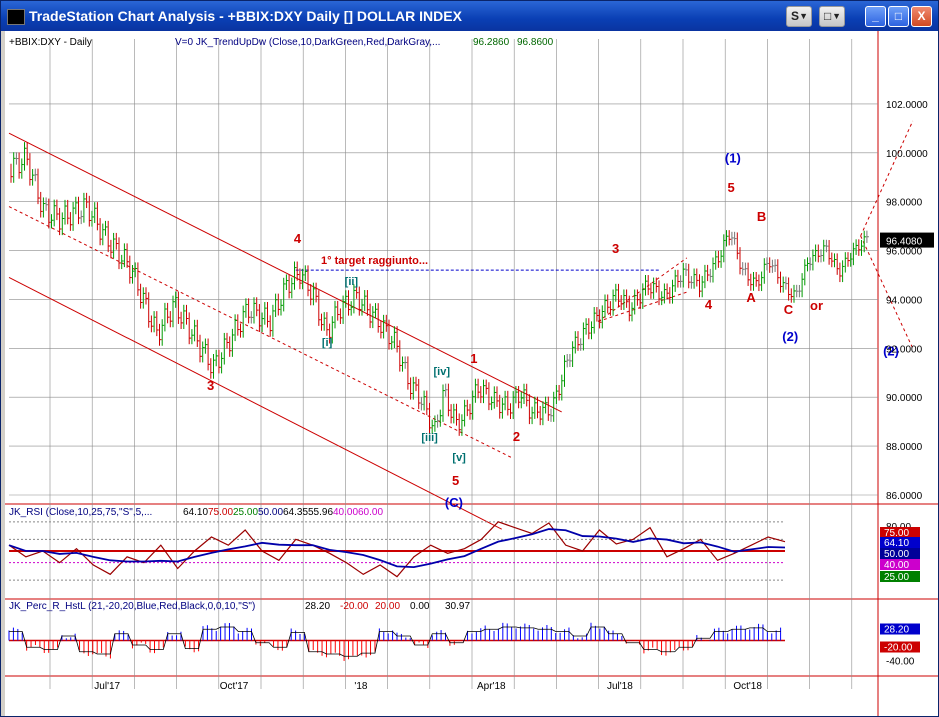 This screenshot has height=717, width=939. Describe the element at coordinates (921, 16) in the screenshot. I see `close-button: X` at that location.